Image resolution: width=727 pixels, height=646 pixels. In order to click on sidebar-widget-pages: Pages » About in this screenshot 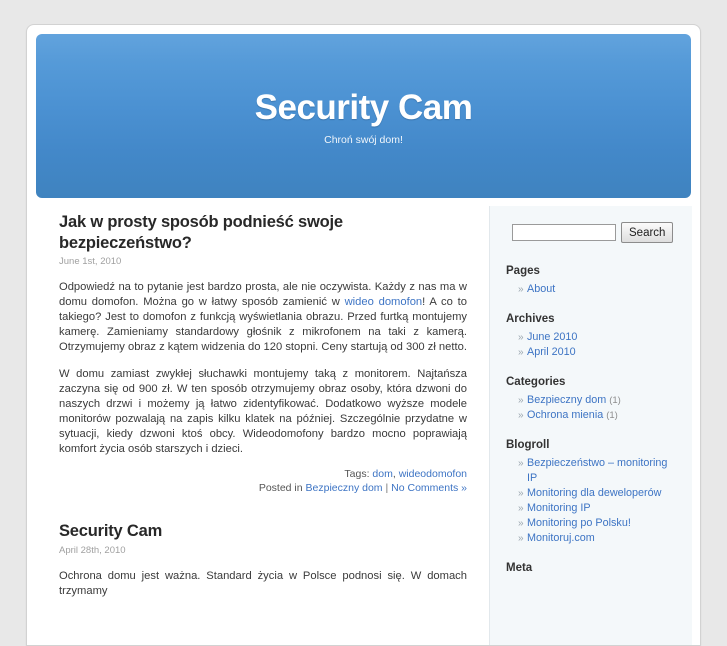, I will do `click(592, 281)`.